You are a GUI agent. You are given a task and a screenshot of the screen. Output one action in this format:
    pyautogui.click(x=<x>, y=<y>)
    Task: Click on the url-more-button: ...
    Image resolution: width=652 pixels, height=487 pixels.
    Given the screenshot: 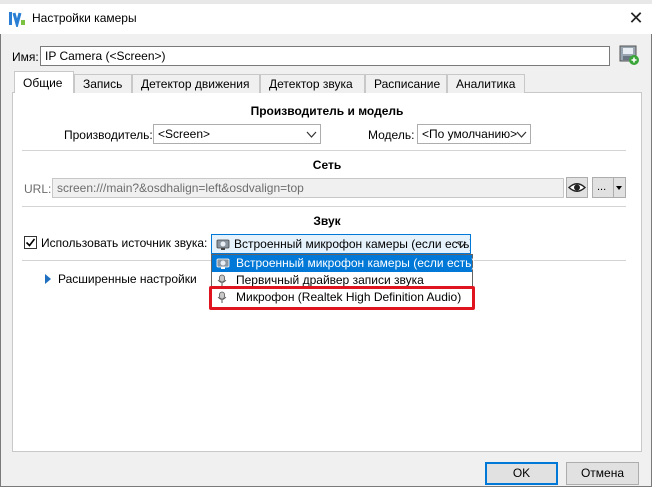 What is the action you would take?
    pyautogui.click(x=609, y=187)
    